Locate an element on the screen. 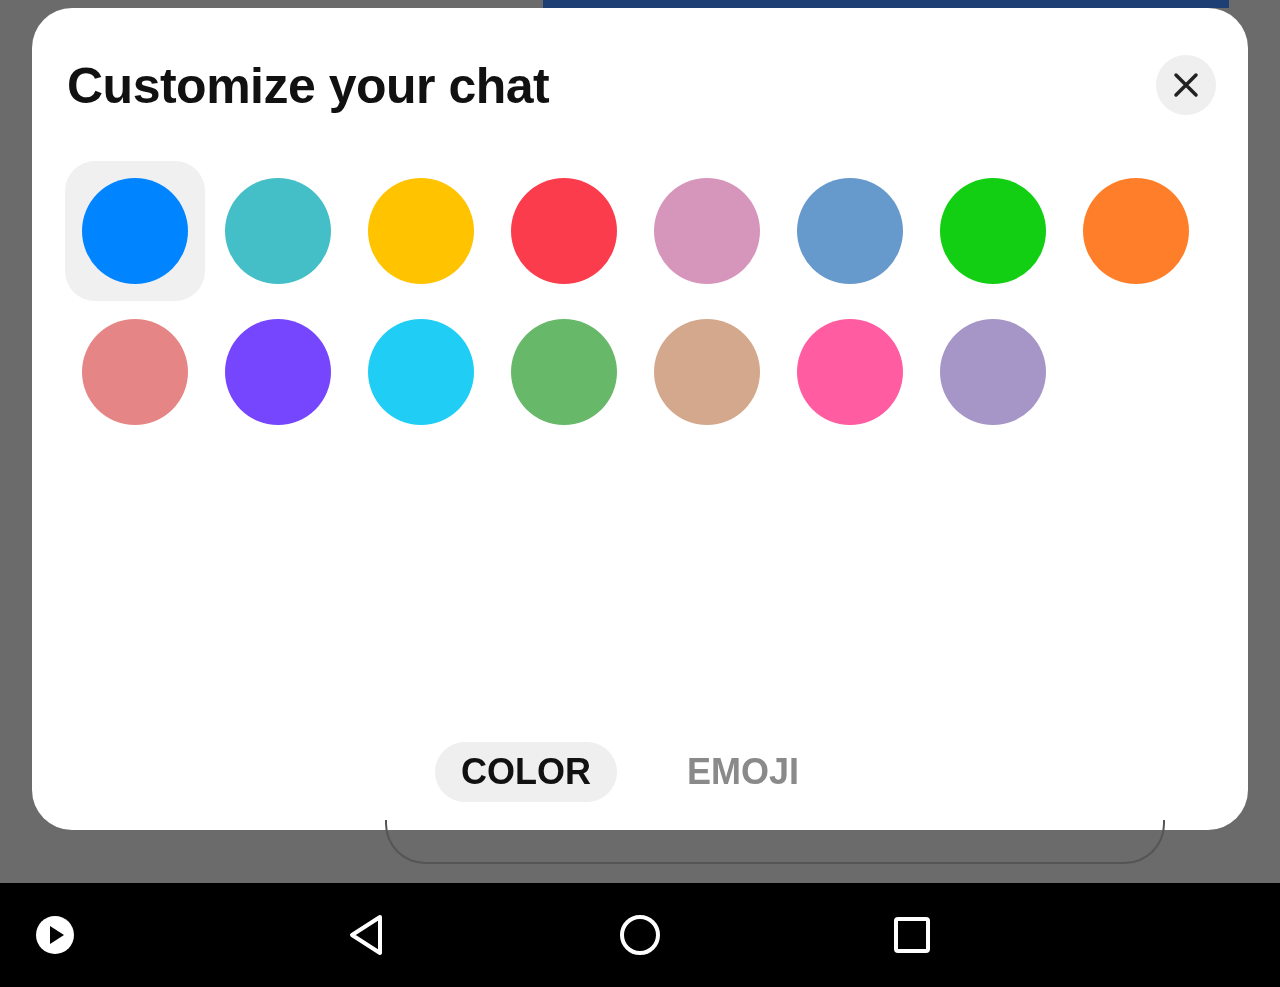 The width and height of the screenshot is (1280, 987). tab: COLOR is located at coordinates (526, 772).